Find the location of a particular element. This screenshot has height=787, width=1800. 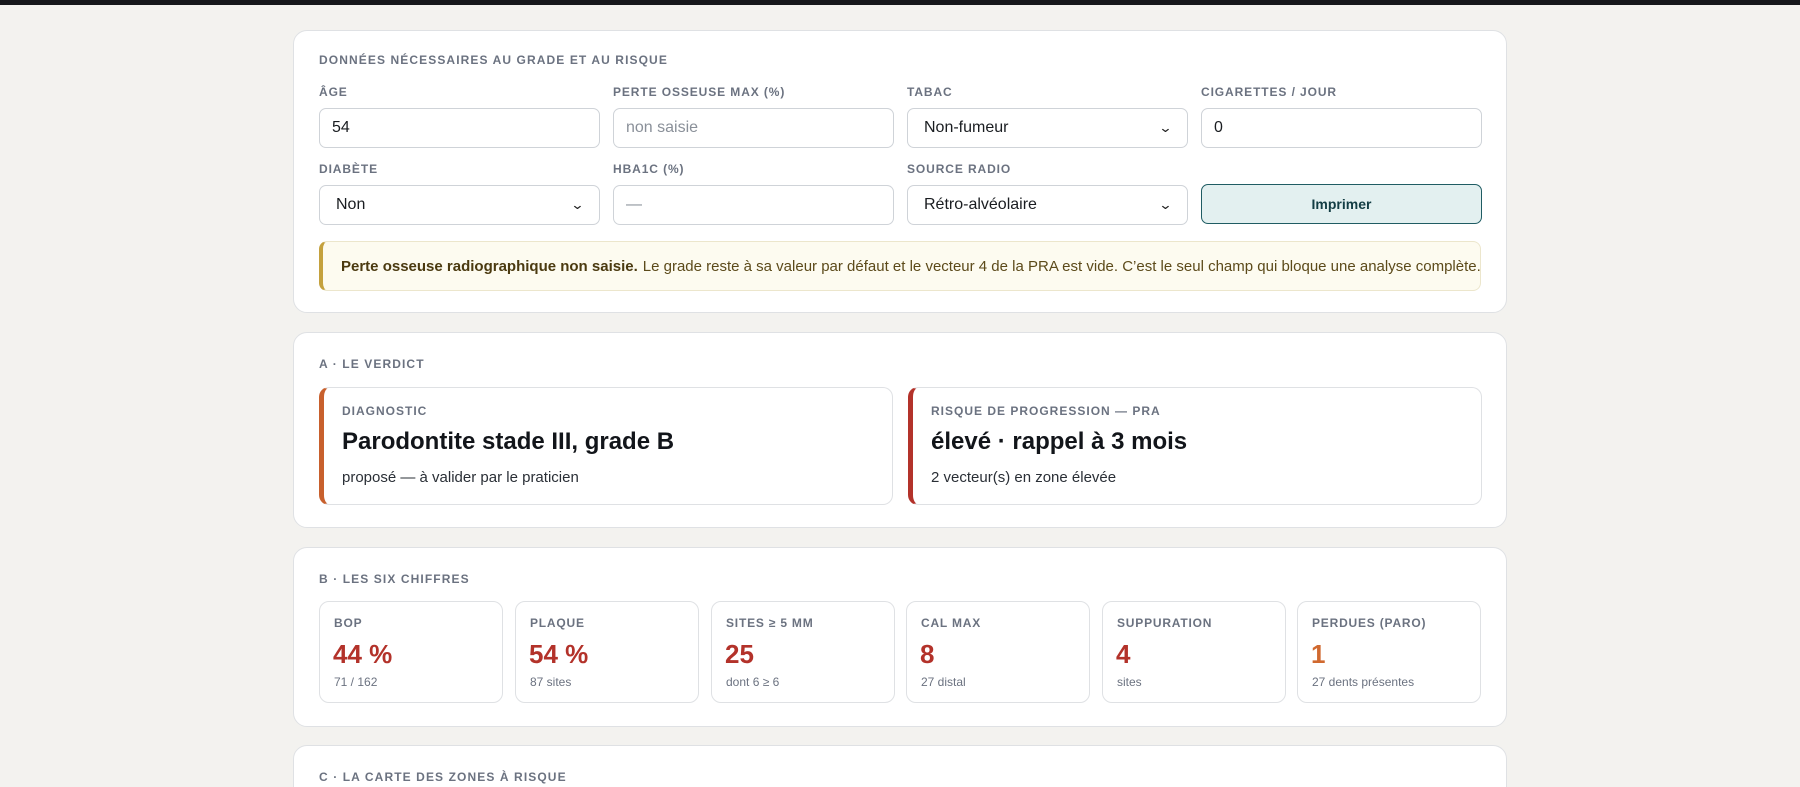

stat-label: SUPPURATION is located at coordinates (1165, 623).